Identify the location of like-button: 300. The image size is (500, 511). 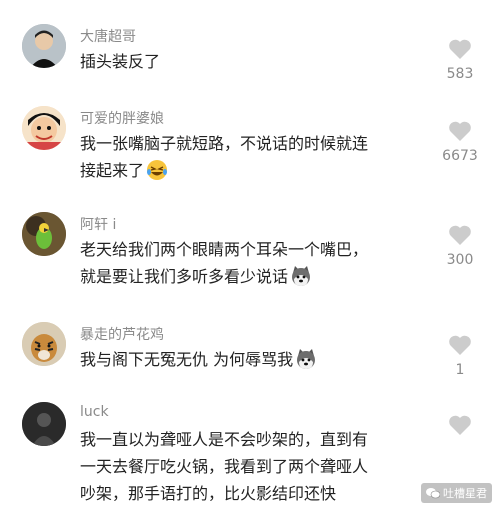
(460, 246).